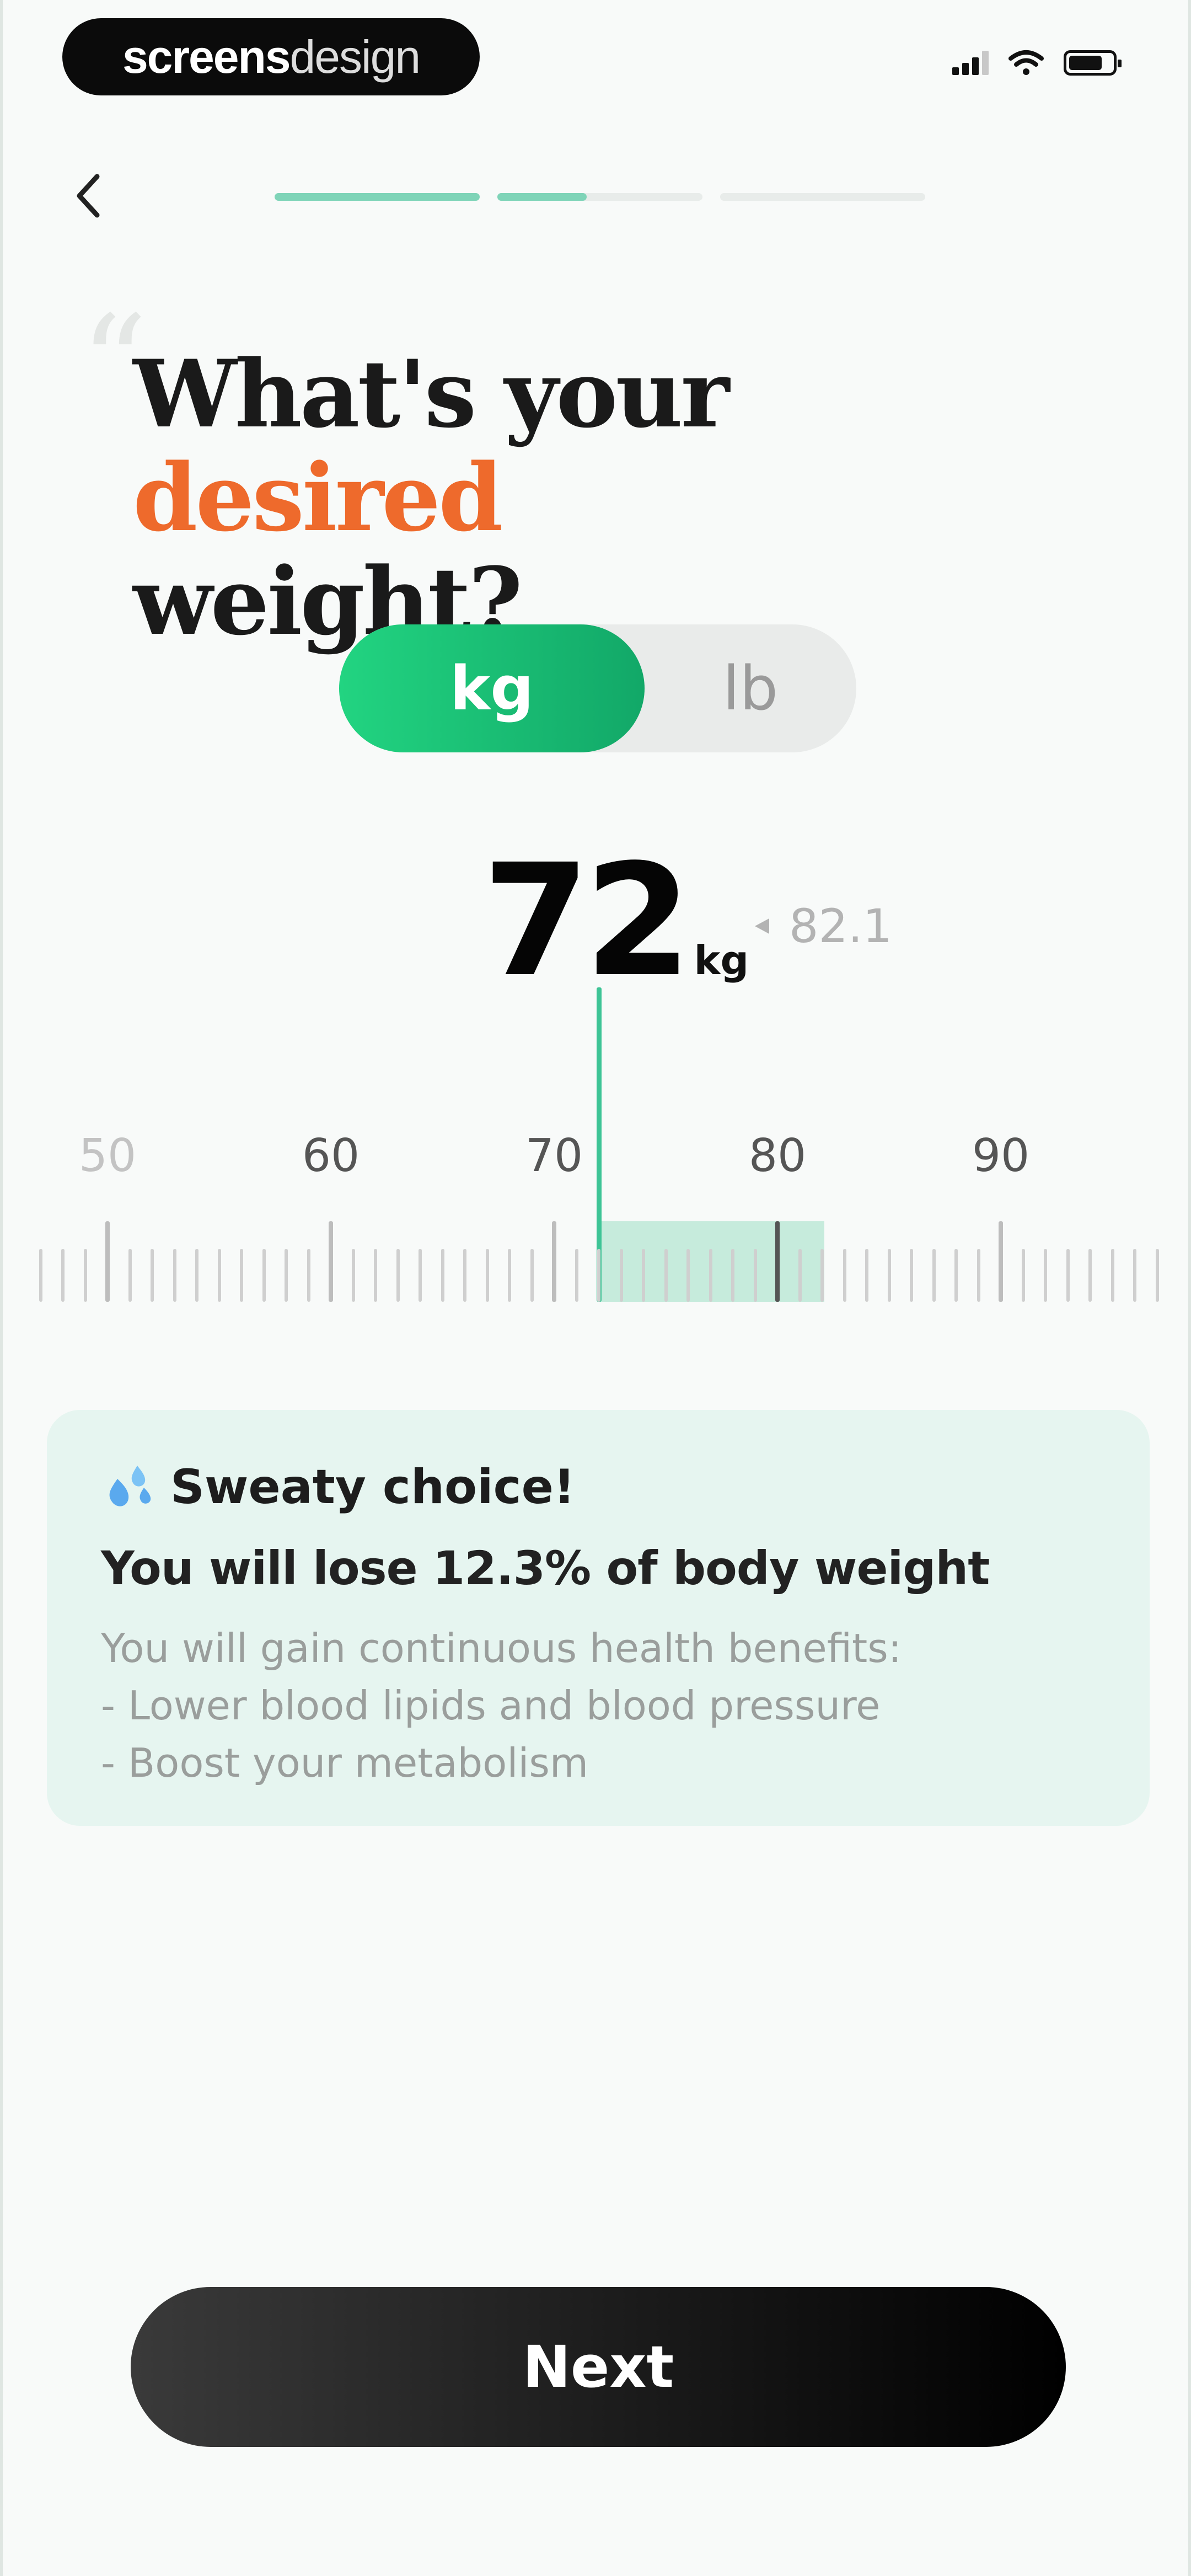  What do you see at coordinates (318, 497) in the screenshot?
I see `title-accent: desired` at bounding box center [318, 497].